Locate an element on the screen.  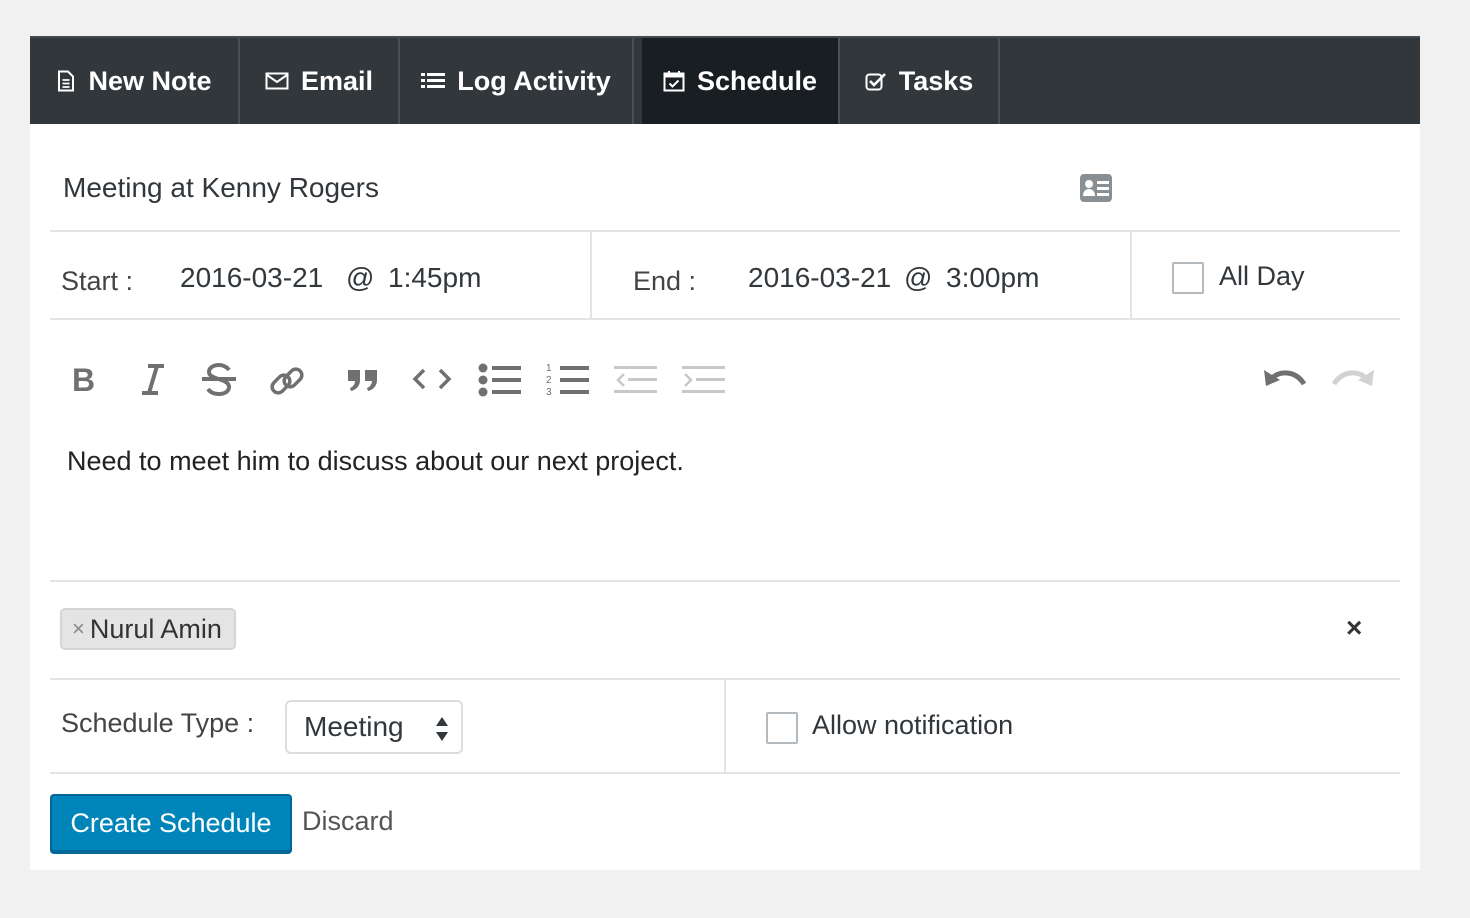
contact-card-icon is located at coordinates (1096, 190).